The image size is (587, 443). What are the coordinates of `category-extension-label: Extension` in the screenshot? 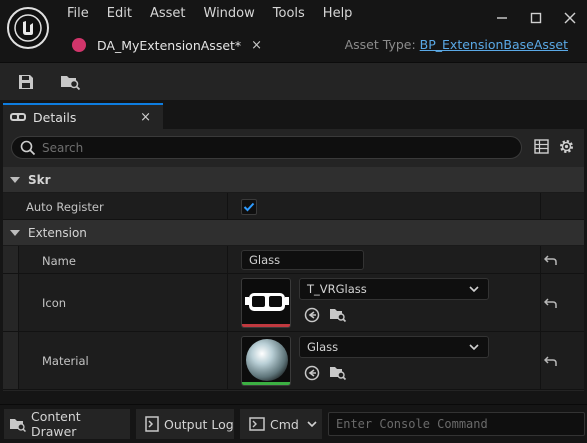 It's located at (57, 232).